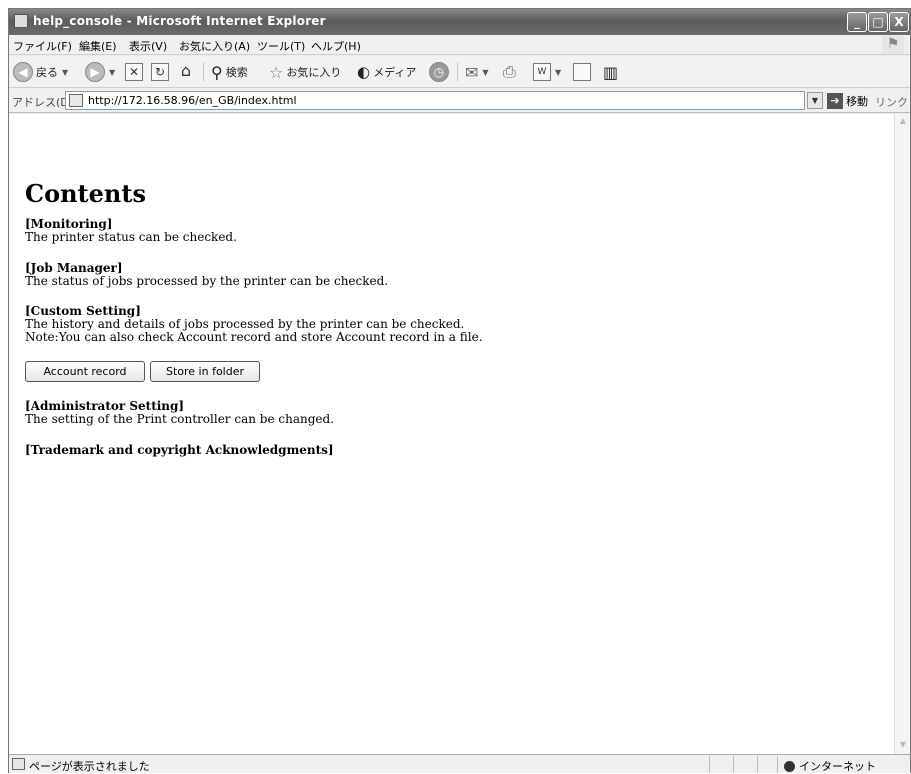 The width and height of the screenshot is (911, 774). Describe the element at coordinates (276, 72) in the screenshot. I see `favorites-star-icon: ☆` at that location.